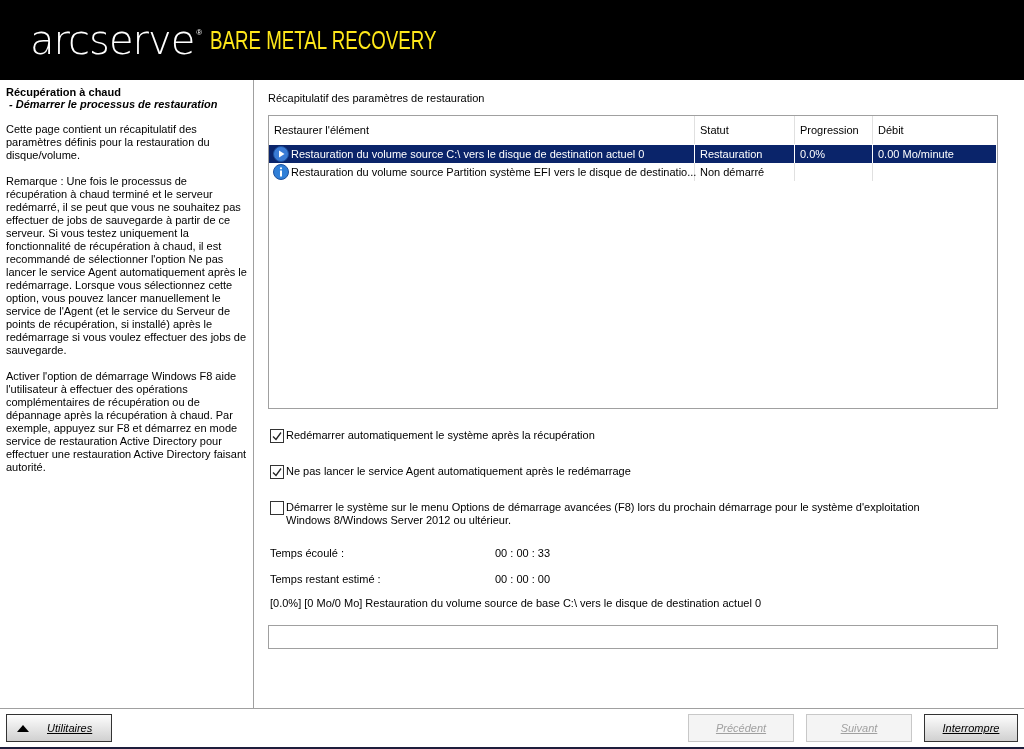 Image resolution: width=1024 pixels, height=749 pixels. I want to click on option-label: Démarrer le système sur le menu Options de démarrage avancées (F8) lors du prochain démarrage pour le système d'exploitation Windows 8/Windows Server 2012 ou ultérieur., so click(603, 514).